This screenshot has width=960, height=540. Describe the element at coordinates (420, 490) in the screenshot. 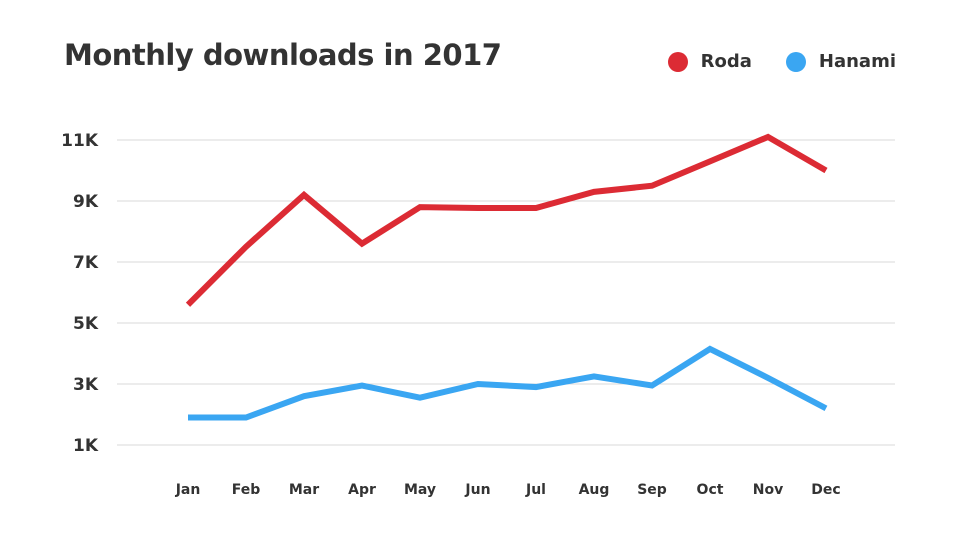

I see `x-tick-label: May` at that location.